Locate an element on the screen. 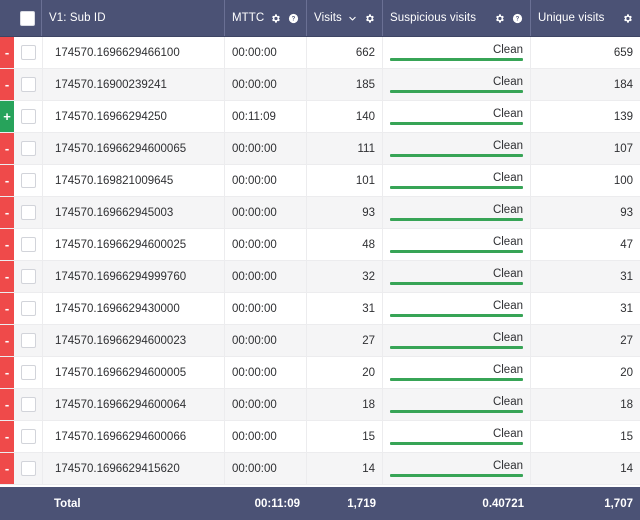 Image resolution: width=640 pixels, height=520 pixels. column-header-unique-visits: Unique visits is located at coordinates (585, 18).